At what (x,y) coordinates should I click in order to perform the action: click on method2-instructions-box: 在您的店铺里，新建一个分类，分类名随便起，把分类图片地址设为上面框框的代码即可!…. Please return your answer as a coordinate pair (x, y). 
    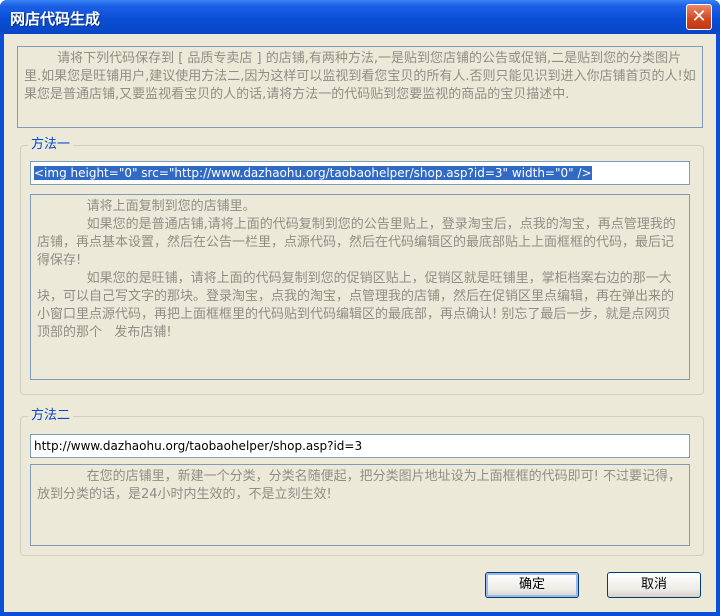
    Looking at the image, I should click on (360, 505).